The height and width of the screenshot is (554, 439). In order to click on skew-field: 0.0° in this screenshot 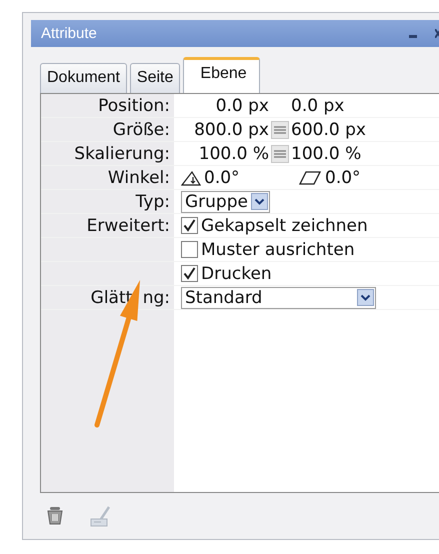, I will do `click(343, 178)`.